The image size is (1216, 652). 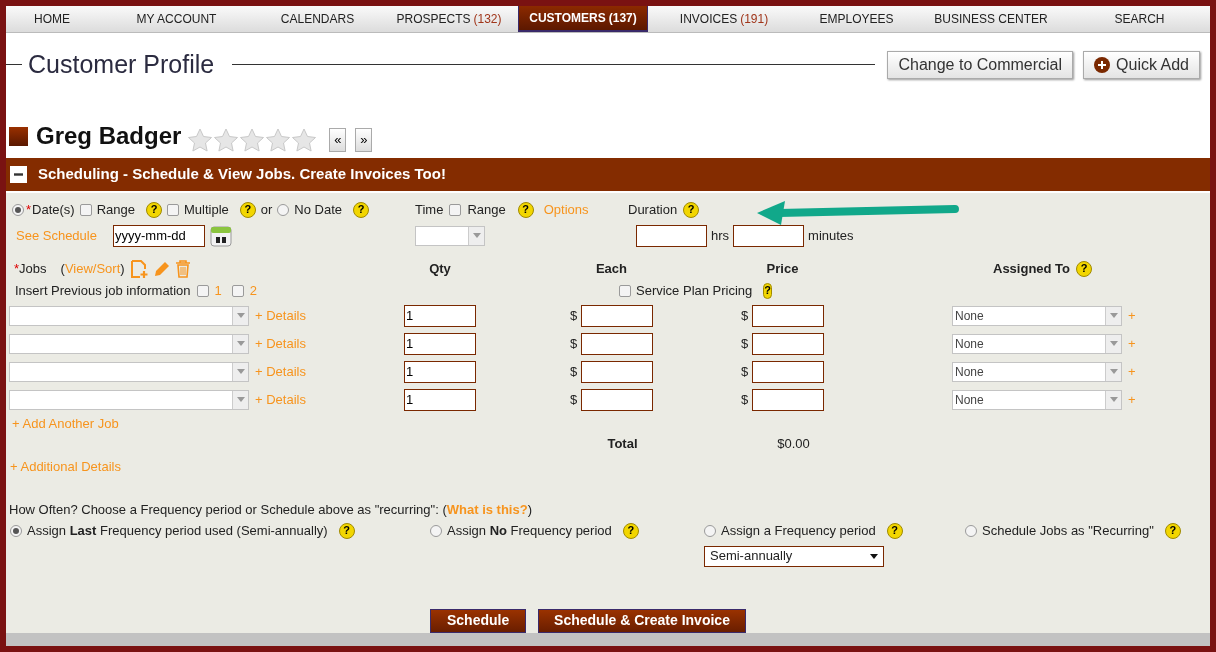 I want to click on nav-tab: CUSTOMERS (137), so click(x=583, y=19).